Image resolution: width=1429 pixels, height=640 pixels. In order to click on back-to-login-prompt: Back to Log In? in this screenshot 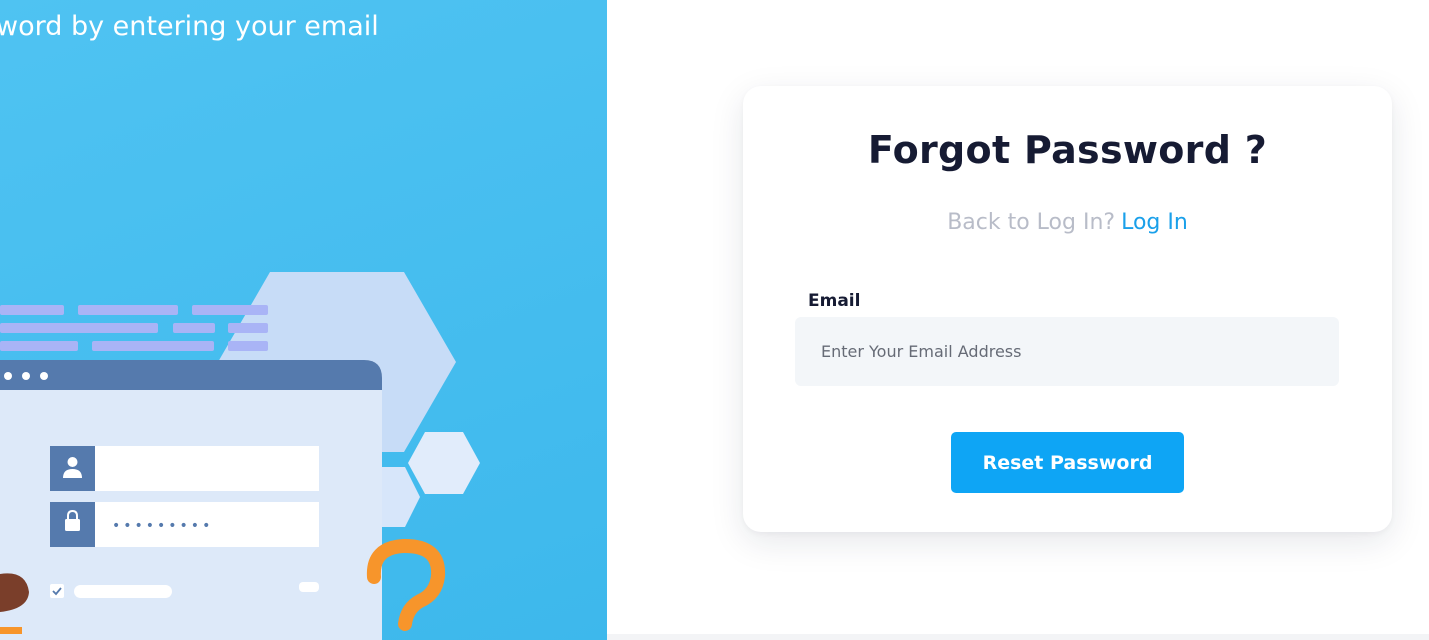, I will do `click(1031, 222)`.